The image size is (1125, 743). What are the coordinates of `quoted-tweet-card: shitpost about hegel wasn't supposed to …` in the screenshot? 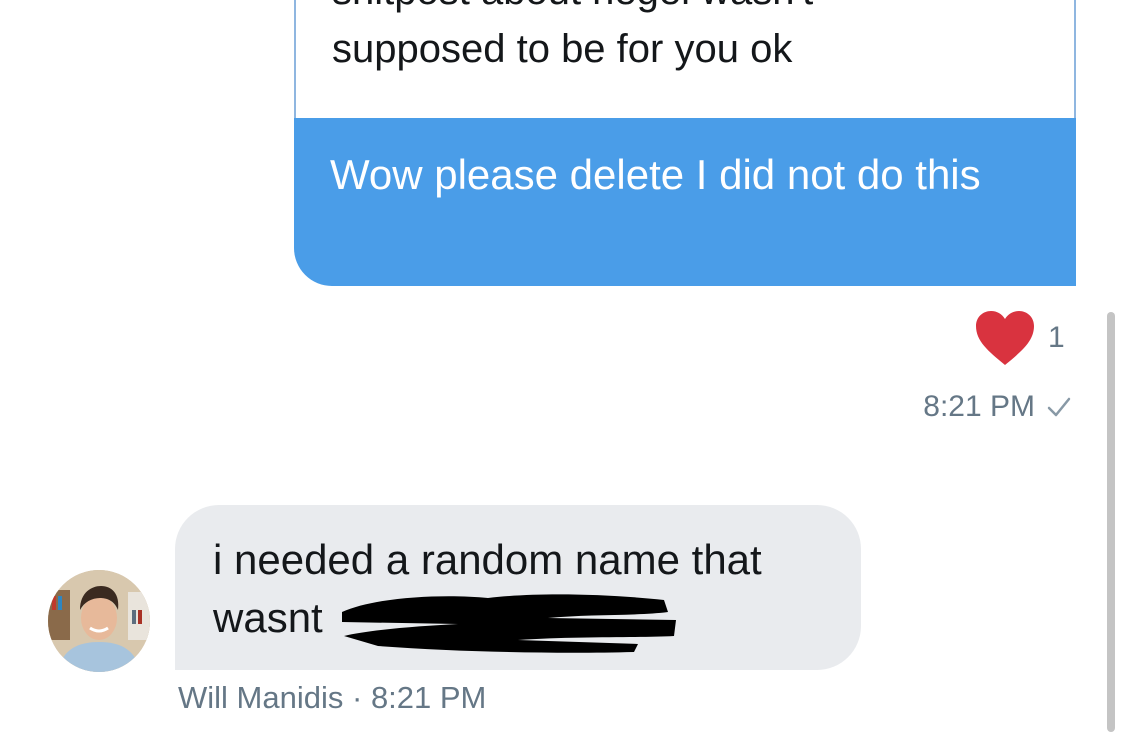 It's located at (685, 60).